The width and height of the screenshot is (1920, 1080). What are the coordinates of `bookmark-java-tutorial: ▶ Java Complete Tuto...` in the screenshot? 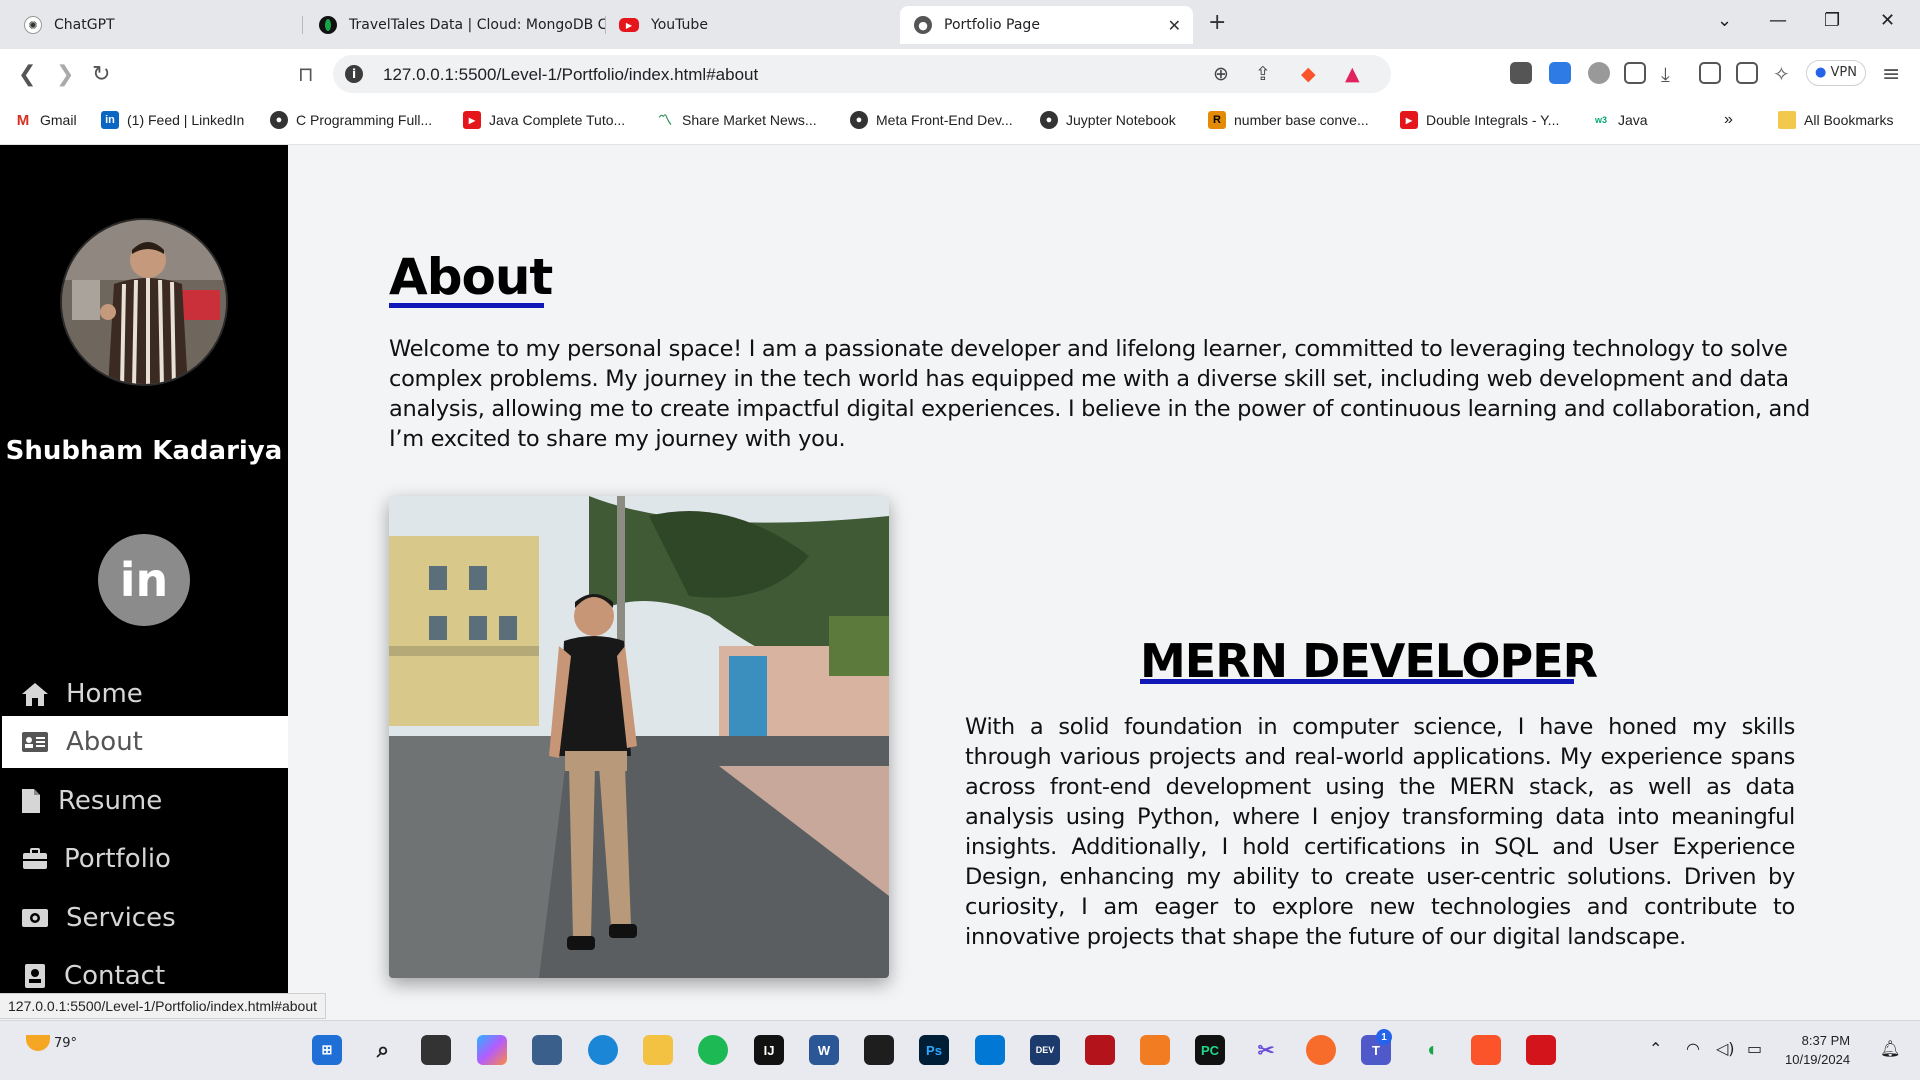 It's located at (544, 120).